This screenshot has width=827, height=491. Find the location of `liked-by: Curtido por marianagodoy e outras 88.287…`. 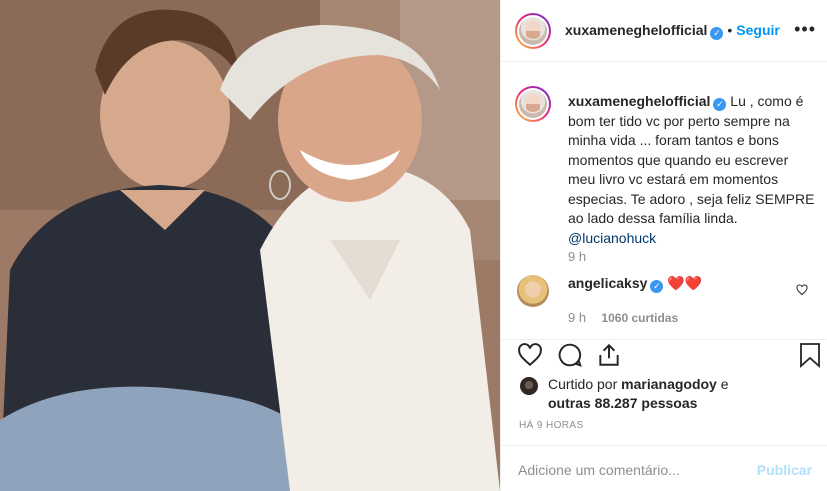

liked-by: Curtido por marianagodoy e outras 88.287… is located at coordinates (683, 394).